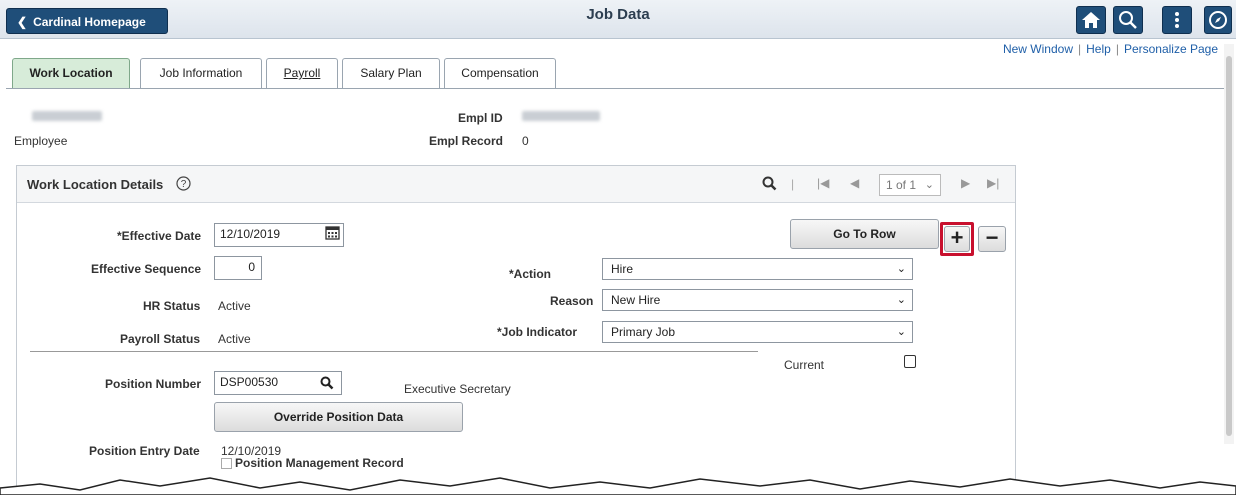 This screenshot has width=1236, height=495. I want to click on empl-record-value: 0, so click(525, 141).